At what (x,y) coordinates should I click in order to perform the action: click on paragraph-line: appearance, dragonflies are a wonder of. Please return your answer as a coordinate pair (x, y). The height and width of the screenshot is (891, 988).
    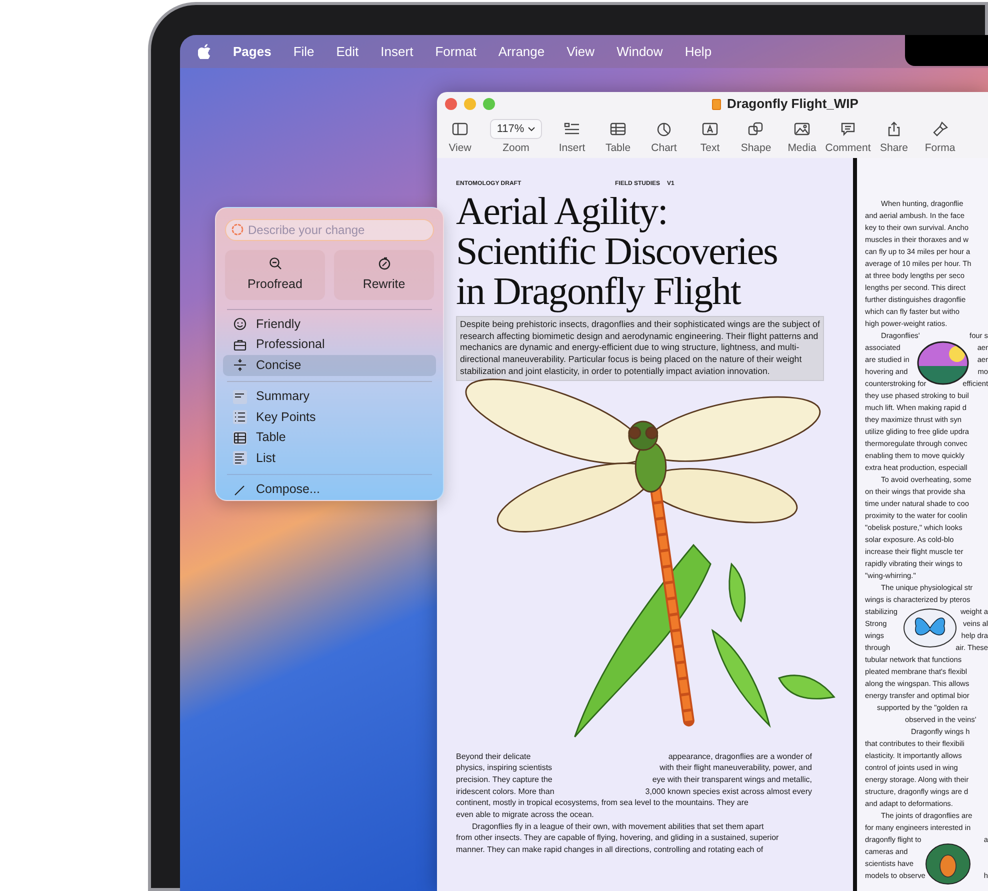
    Looking at the image, I should click on (740, 756).